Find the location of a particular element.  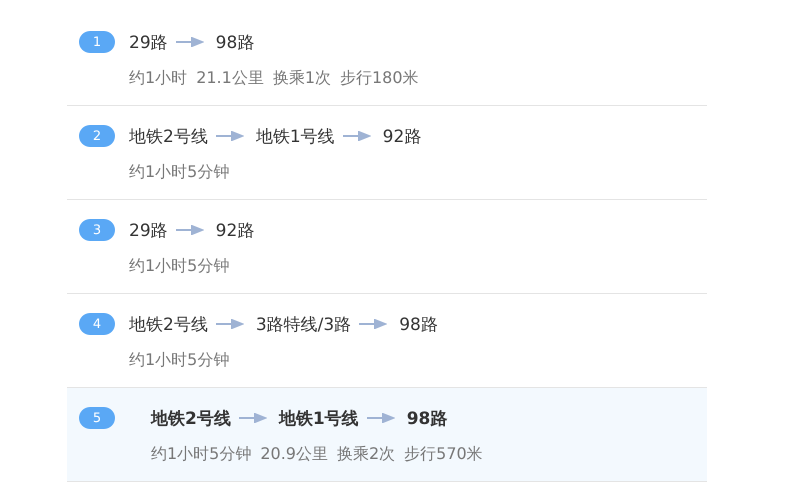

route-detail: 21.1公里 is located at coordinates (230, 78).